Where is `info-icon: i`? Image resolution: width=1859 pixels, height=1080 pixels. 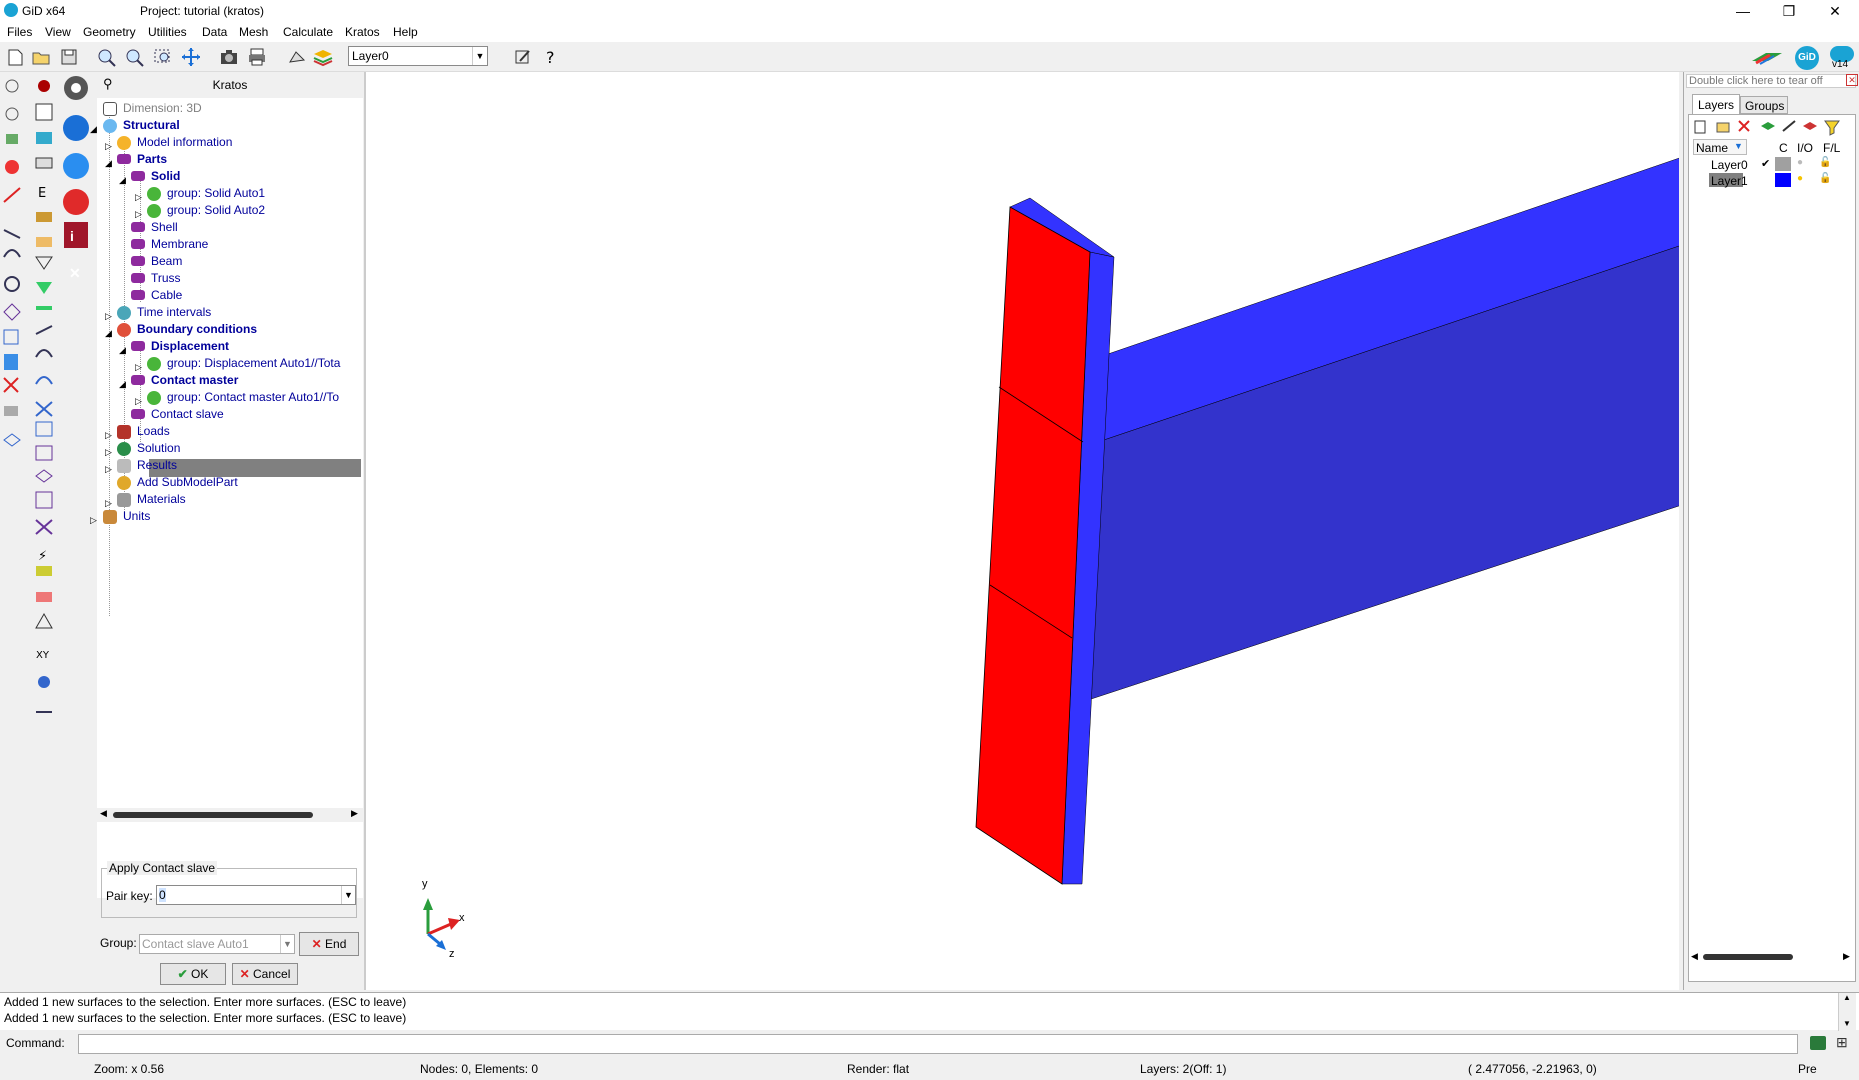 info-icon: i is located at coordinates (72, 236).